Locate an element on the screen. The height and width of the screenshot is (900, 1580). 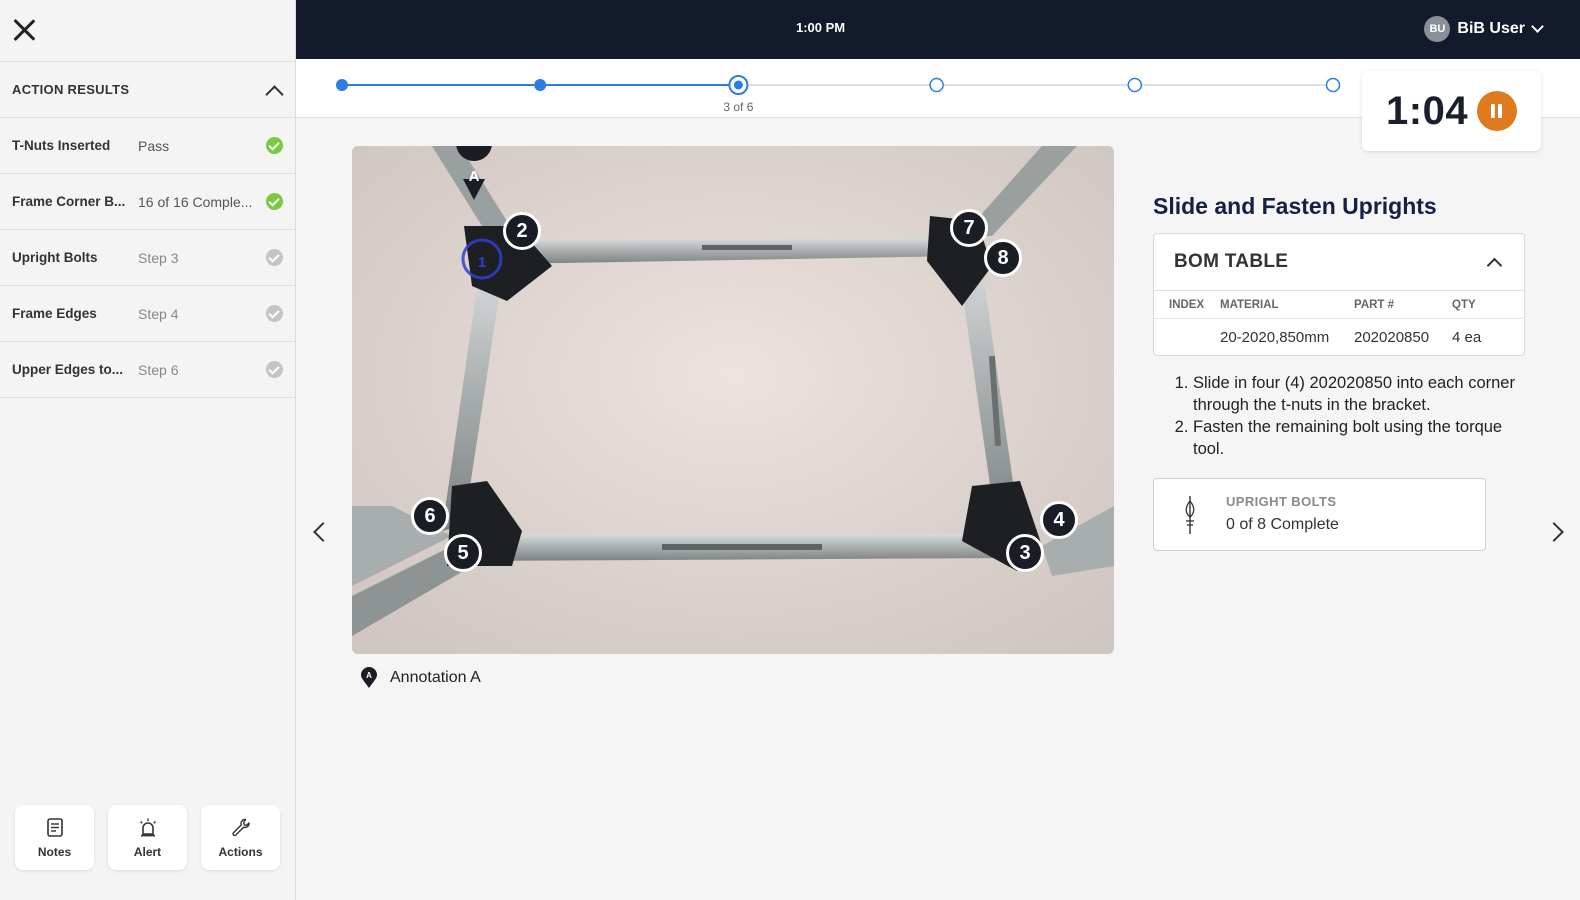
actions-button: Actions is located at coordinates (240, 837).